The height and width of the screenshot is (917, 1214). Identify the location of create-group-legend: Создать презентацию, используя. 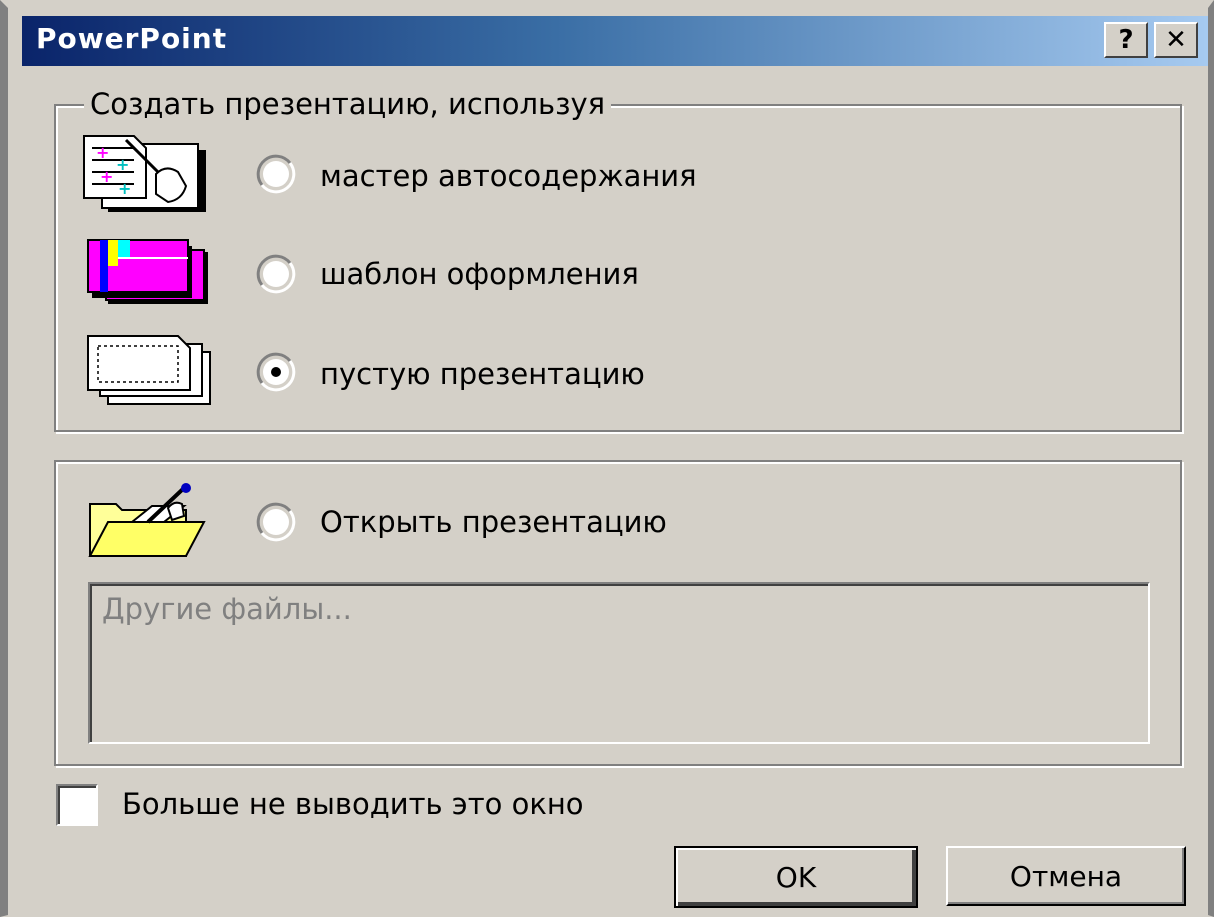
(348, 104).